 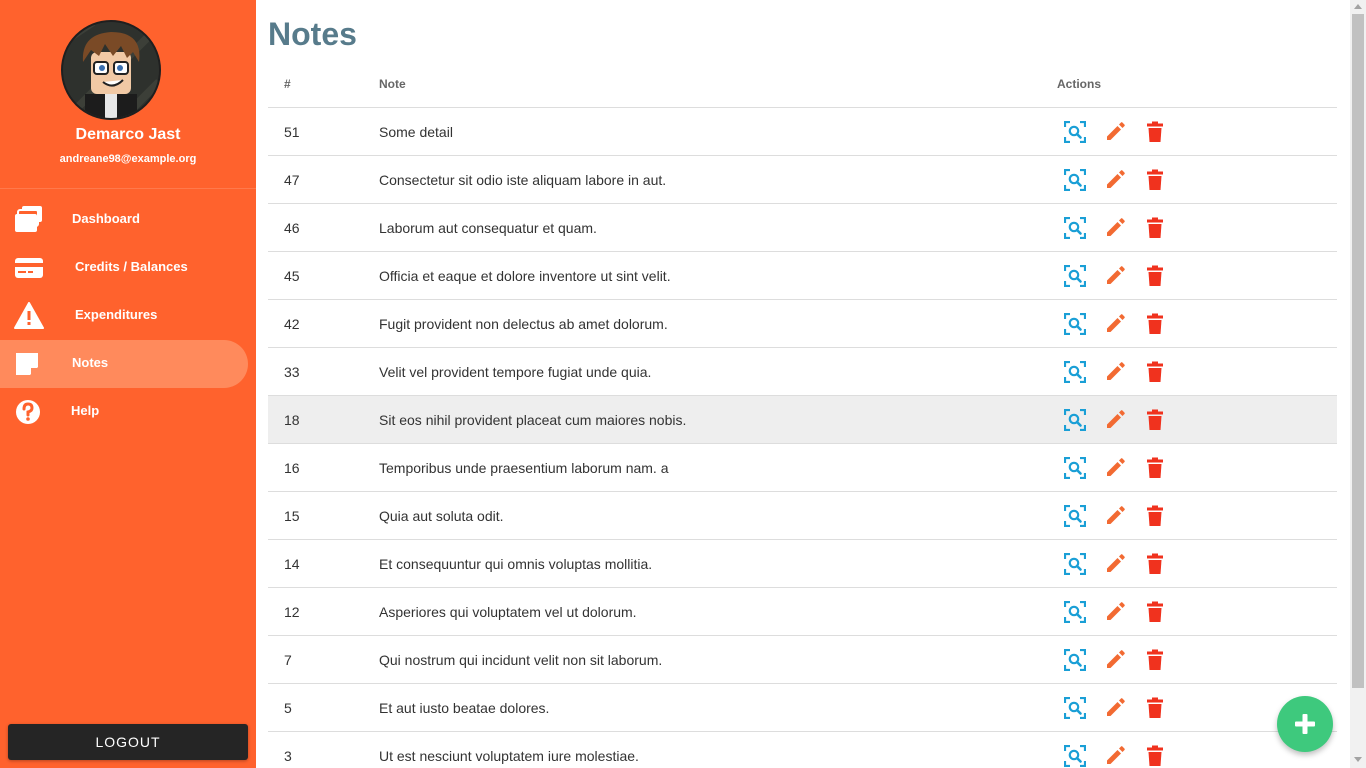 What do you see at coordinates (718, 84) in the screenshot?
I see `header-note: Note` at bounding box center [718, 84].